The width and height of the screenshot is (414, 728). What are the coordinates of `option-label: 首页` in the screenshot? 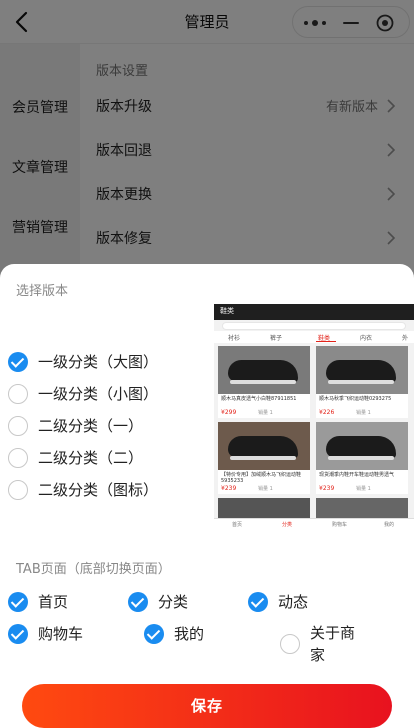 It's located at (53, 602).